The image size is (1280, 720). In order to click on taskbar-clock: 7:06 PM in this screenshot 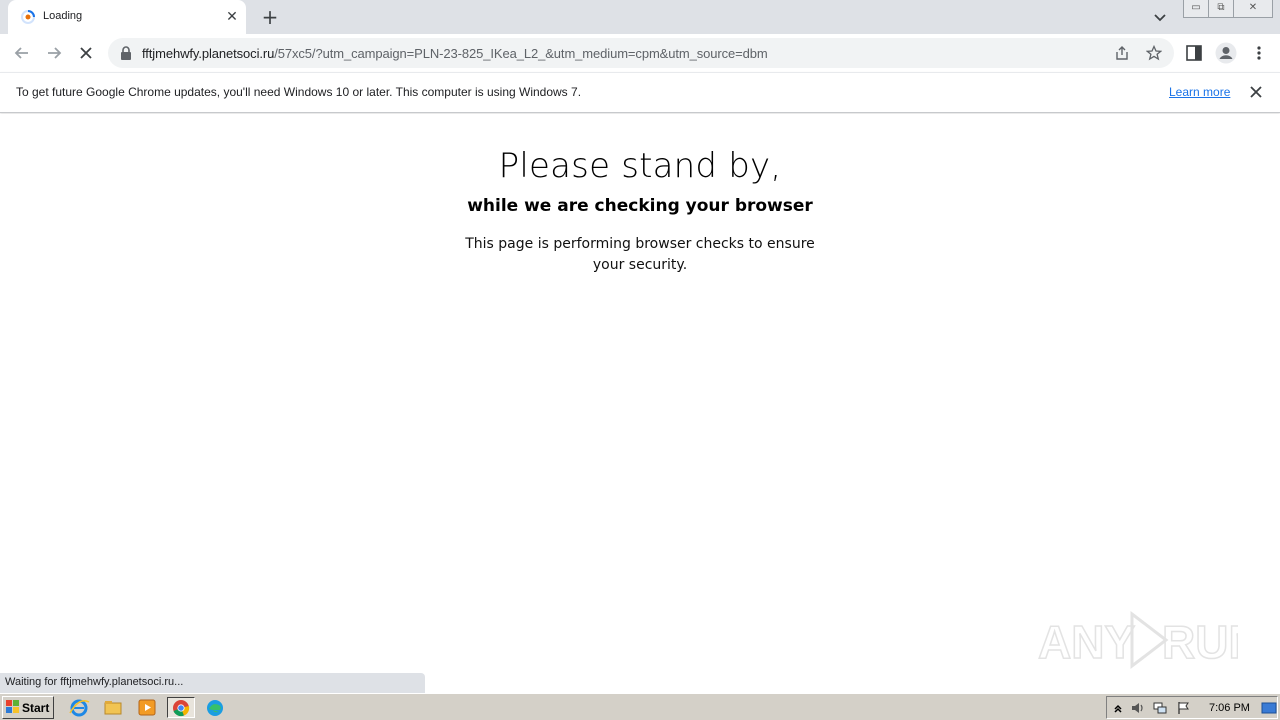, I will do `click(1229, 708)`.